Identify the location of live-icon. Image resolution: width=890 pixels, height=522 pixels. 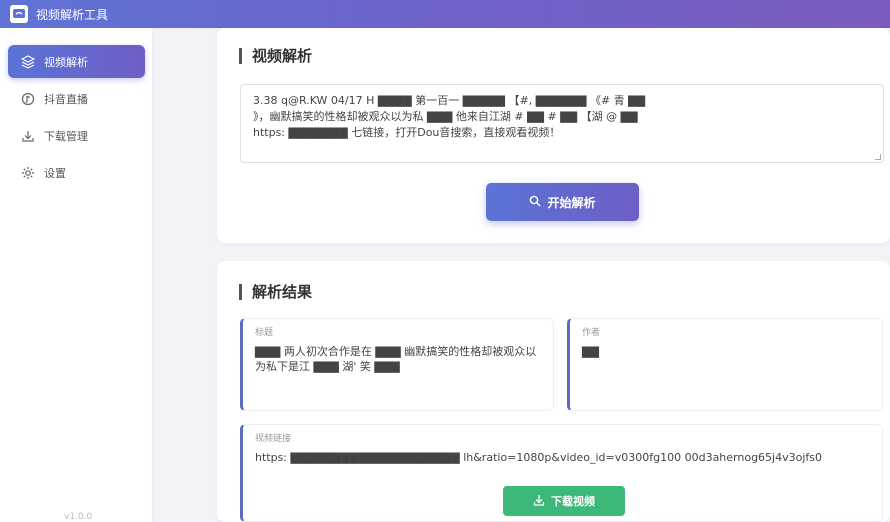
(28, 99).